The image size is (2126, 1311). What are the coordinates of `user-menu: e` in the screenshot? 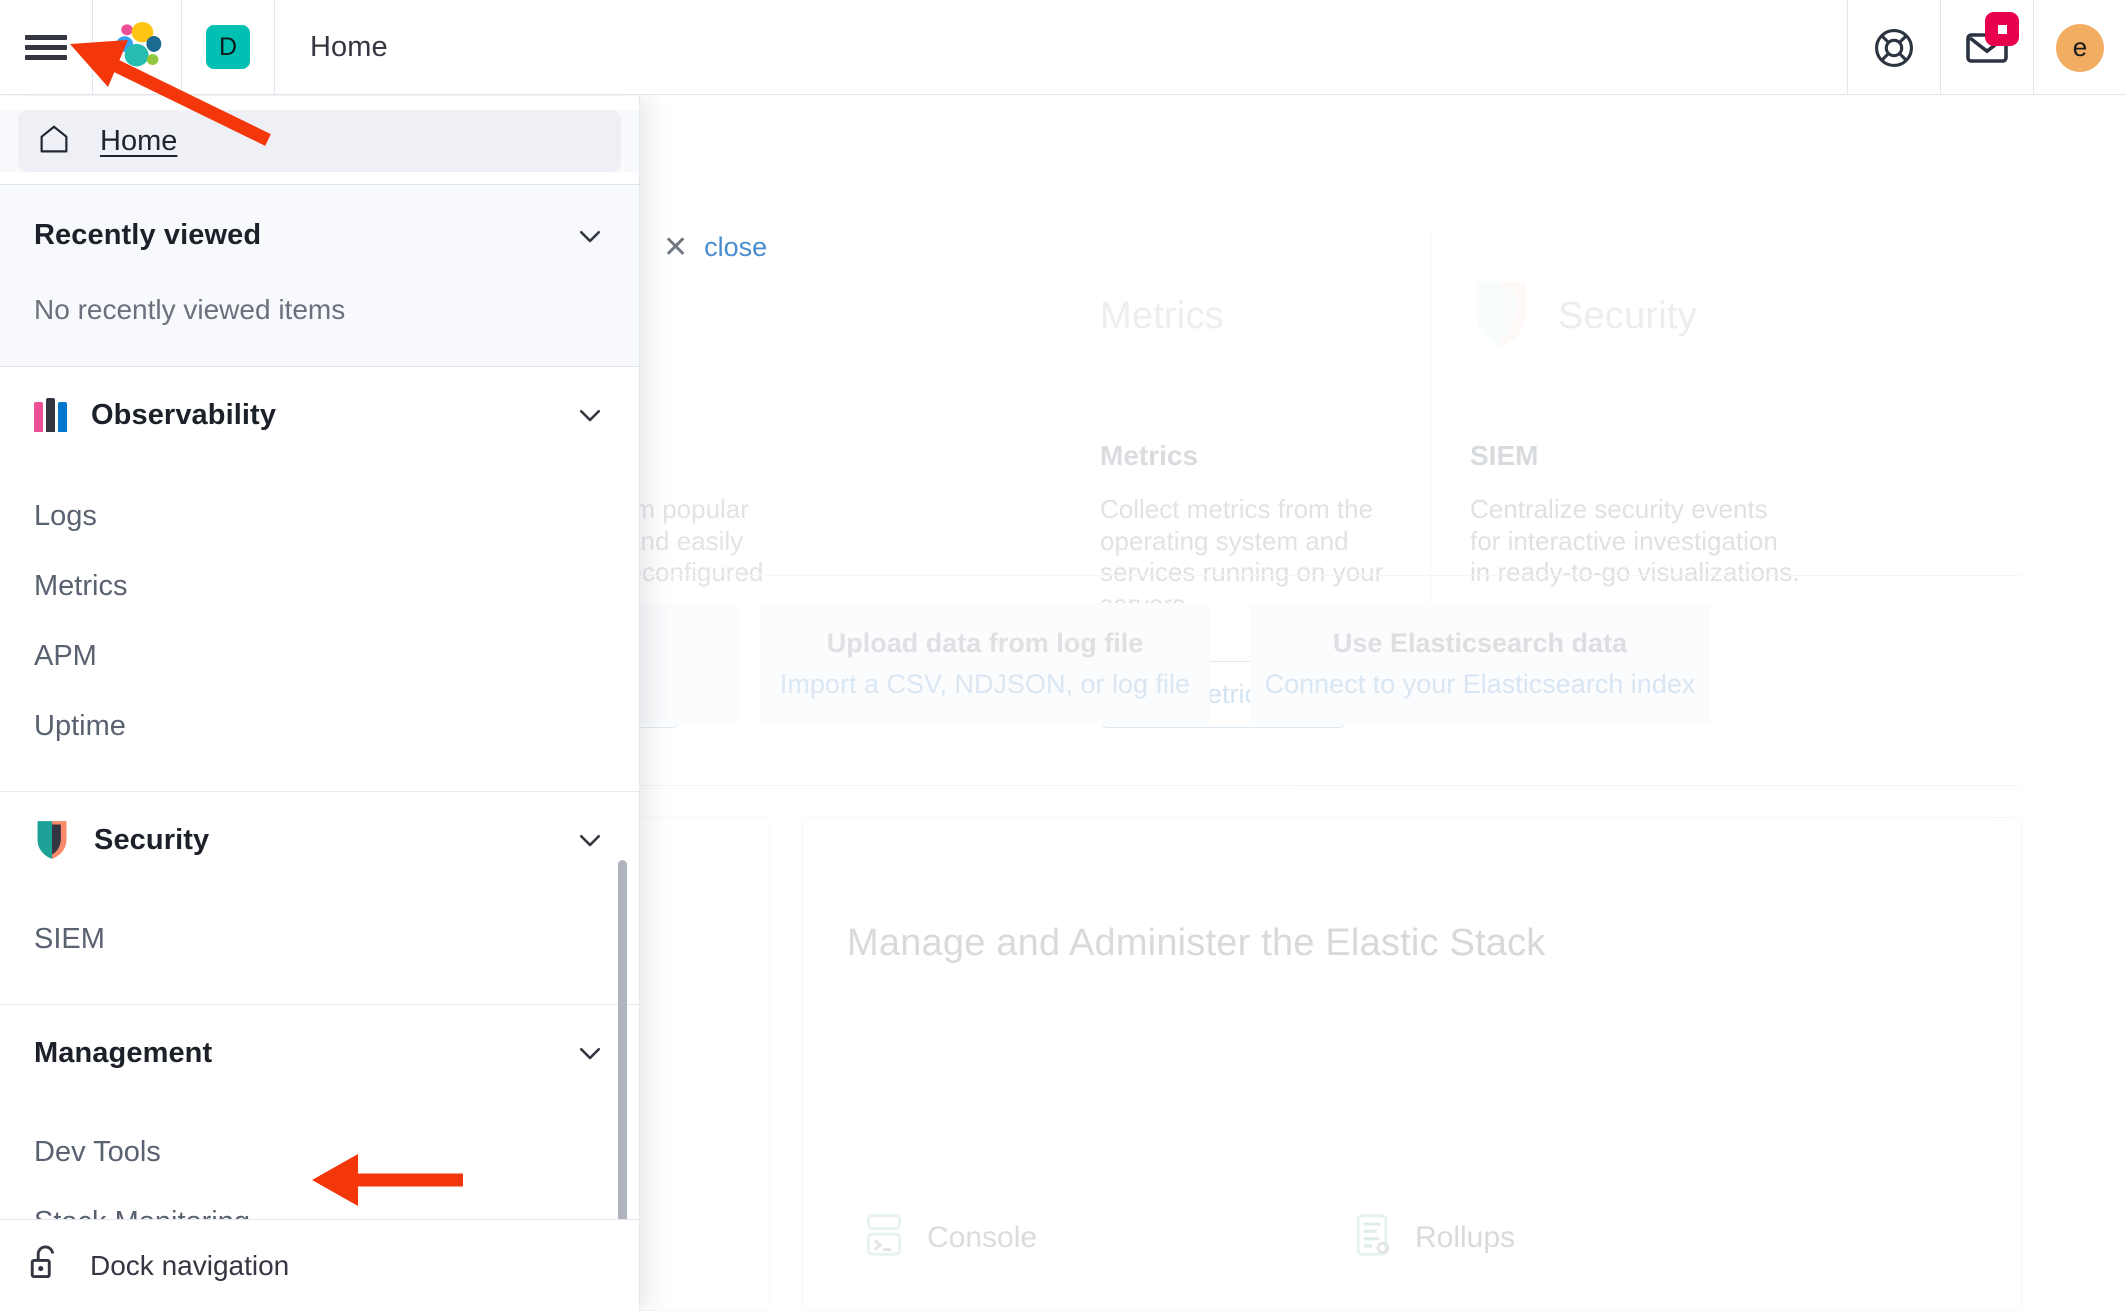 It's located at (2080, 47).